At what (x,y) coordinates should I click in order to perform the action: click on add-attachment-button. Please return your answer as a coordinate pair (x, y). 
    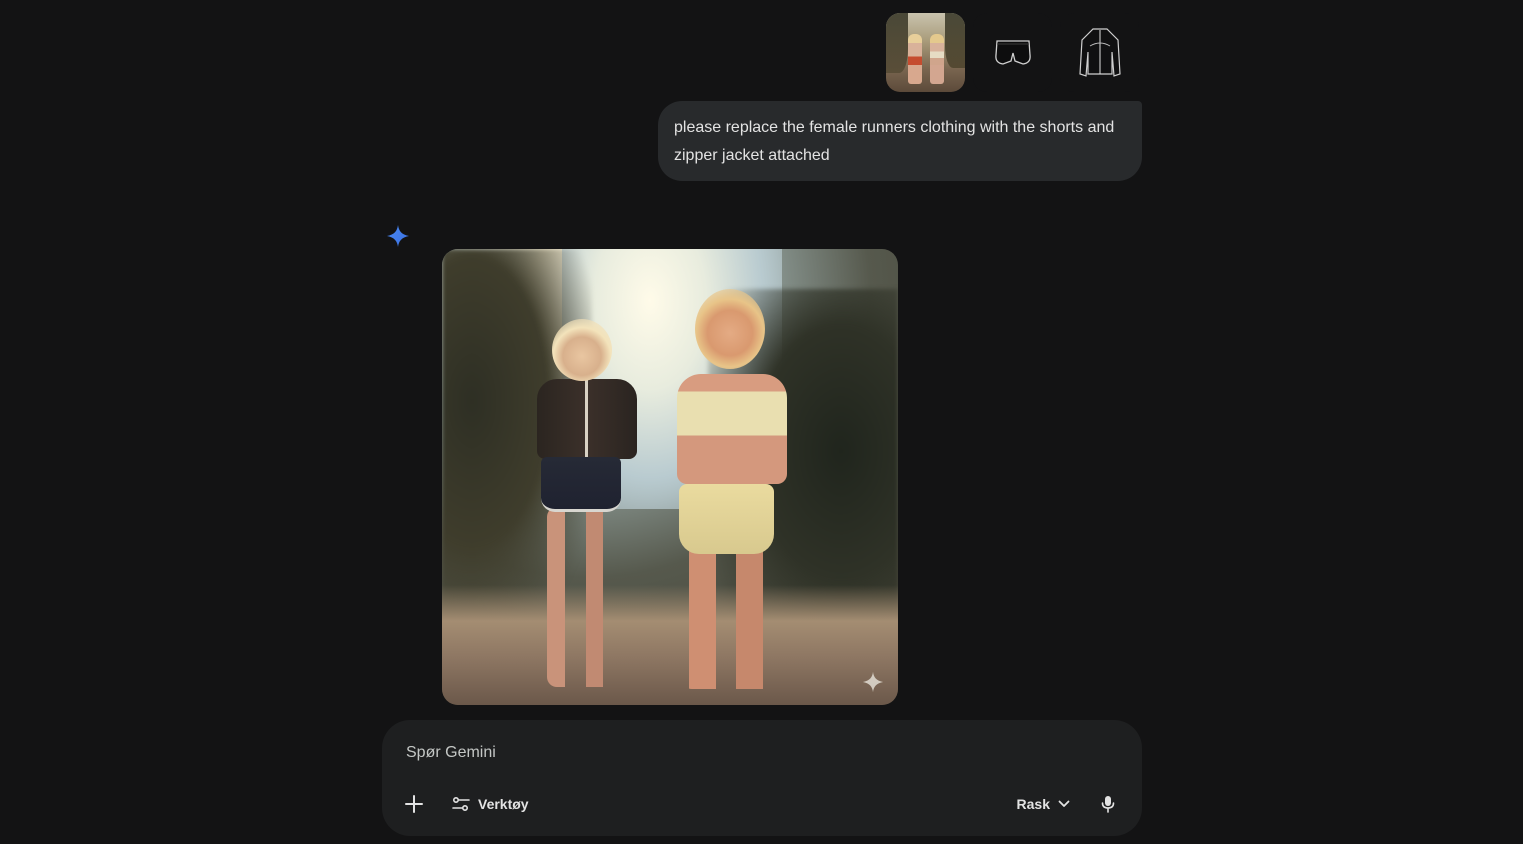
    Looking at the image, I should click on (414, 804).